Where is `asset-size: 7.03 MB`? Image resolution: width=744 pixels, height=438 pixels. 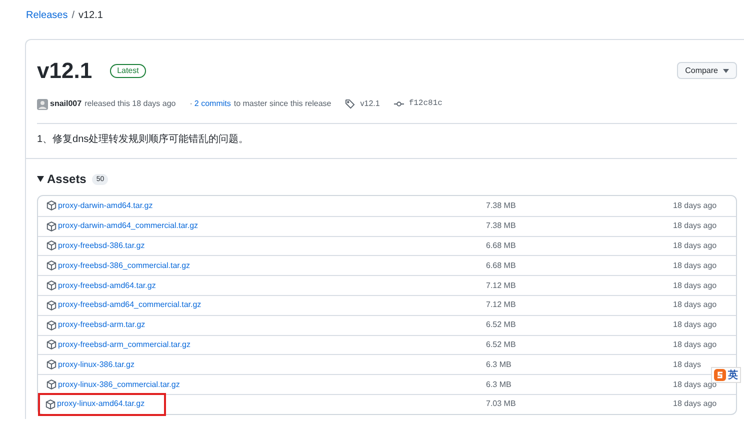 asset-size: 7.03 MB is located at coordinates (501, 404).